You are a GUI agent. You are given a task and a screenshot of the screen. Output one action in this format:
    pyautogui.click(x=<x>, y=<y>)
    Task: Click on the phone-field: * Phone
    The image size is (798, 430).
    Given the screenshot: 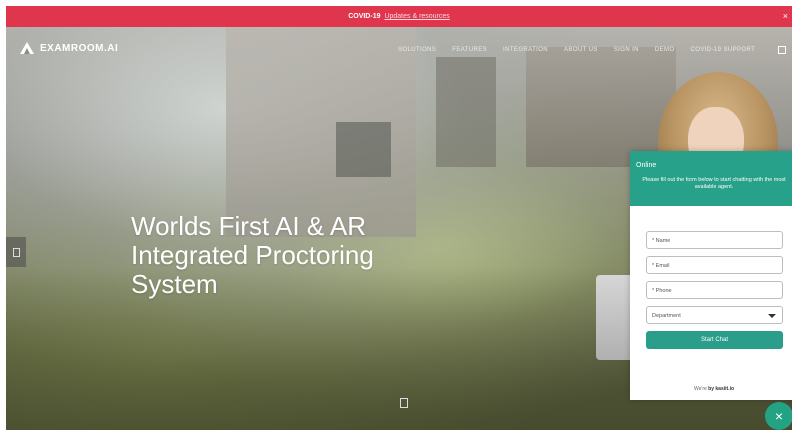 What is the action you would take?
    pyautogui.click(x=714, y=290)
    